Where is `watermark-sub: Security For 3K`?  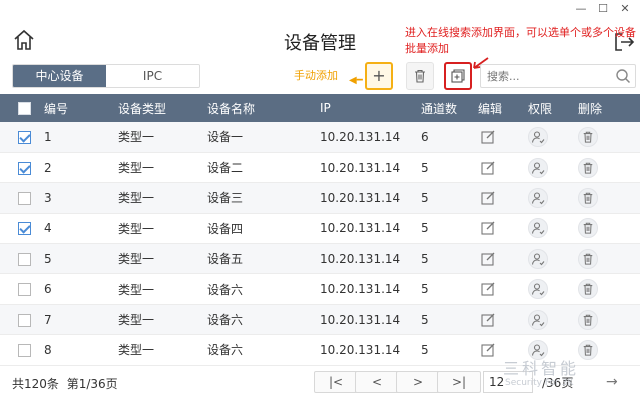
watermark-sub: Security For 3K is located at coordinates (539, 383).